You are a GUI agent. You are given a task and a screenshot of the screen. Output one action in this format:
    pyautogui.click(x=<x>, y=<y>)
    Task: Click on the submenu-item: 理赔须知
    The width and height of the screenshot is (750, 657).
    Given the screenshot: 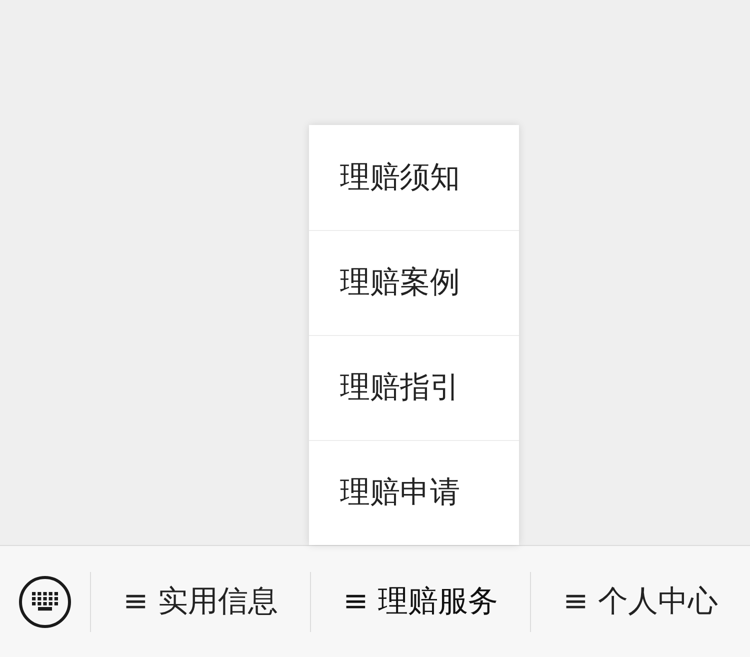 What is the action you would take?
    pyautogui.click(x=414, y=177)
    